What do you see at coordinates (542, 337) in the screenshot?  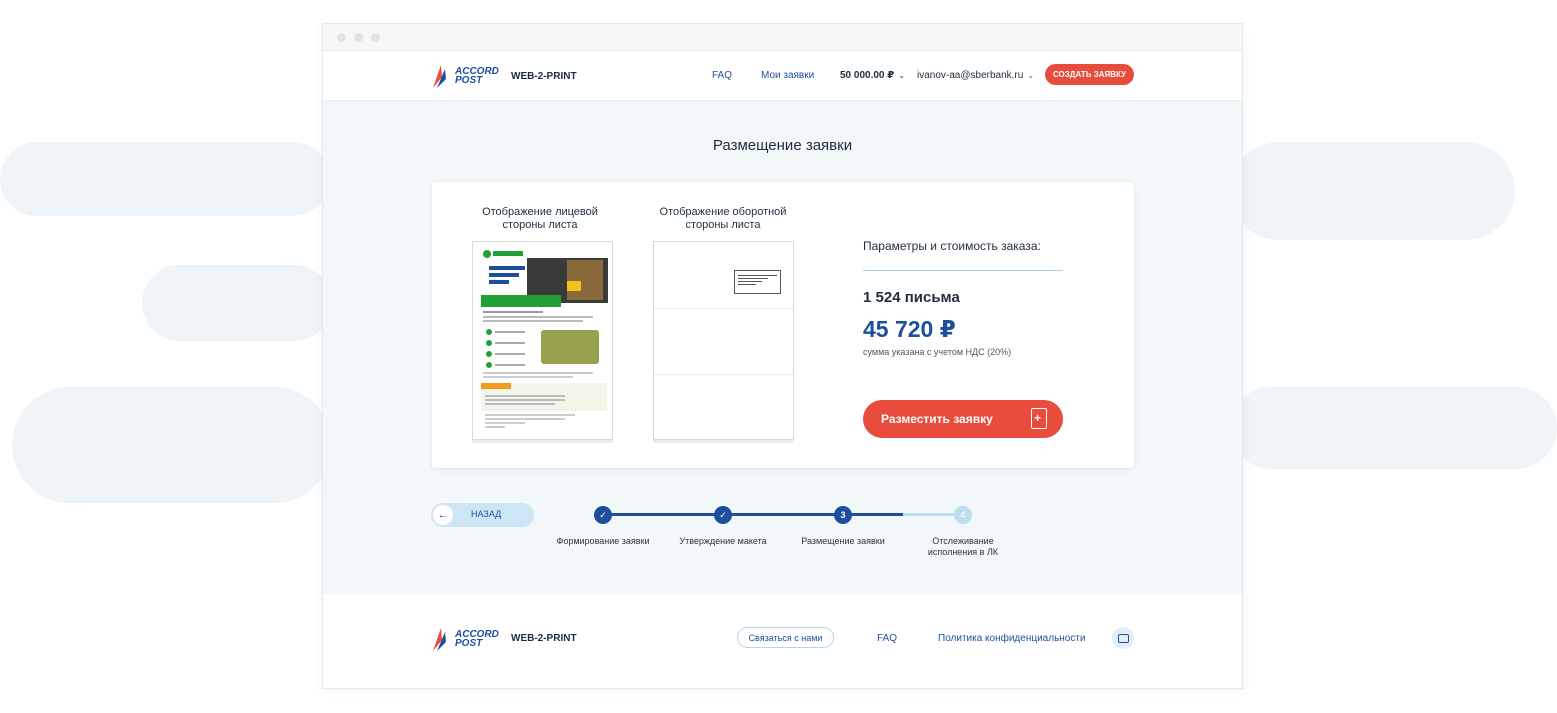 I see `front-side-layout-image` at bounding box center [542, 337].